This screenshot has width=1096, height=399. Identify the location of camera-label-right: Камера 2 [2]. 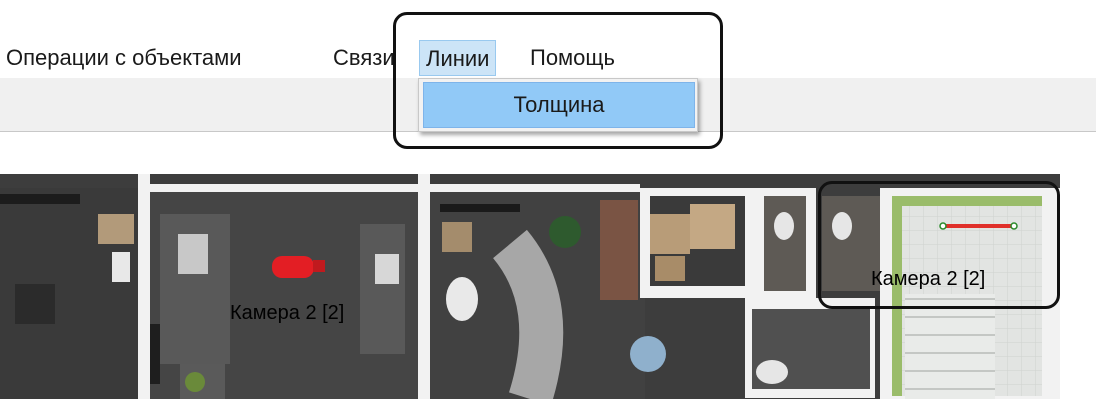
(928, 279).